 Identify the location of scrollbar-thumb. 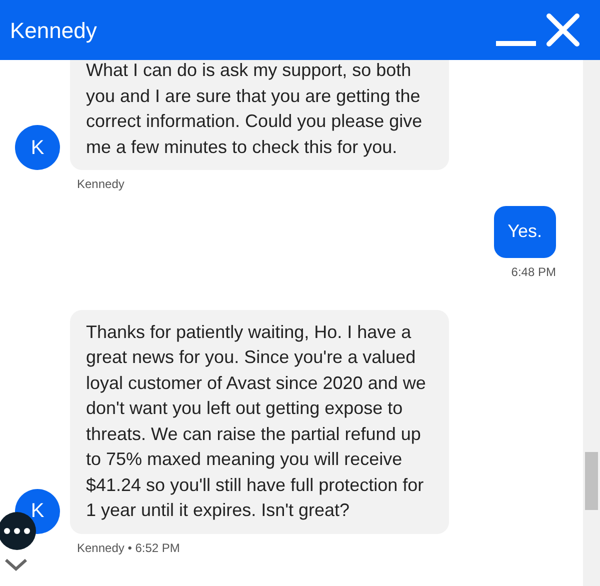
(591, 481).